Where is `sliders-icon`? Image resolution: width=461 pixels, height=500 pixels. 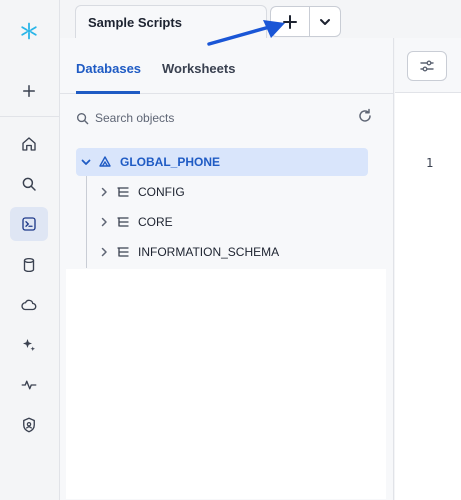 sliders-icon is located at coordinates (427, 66).